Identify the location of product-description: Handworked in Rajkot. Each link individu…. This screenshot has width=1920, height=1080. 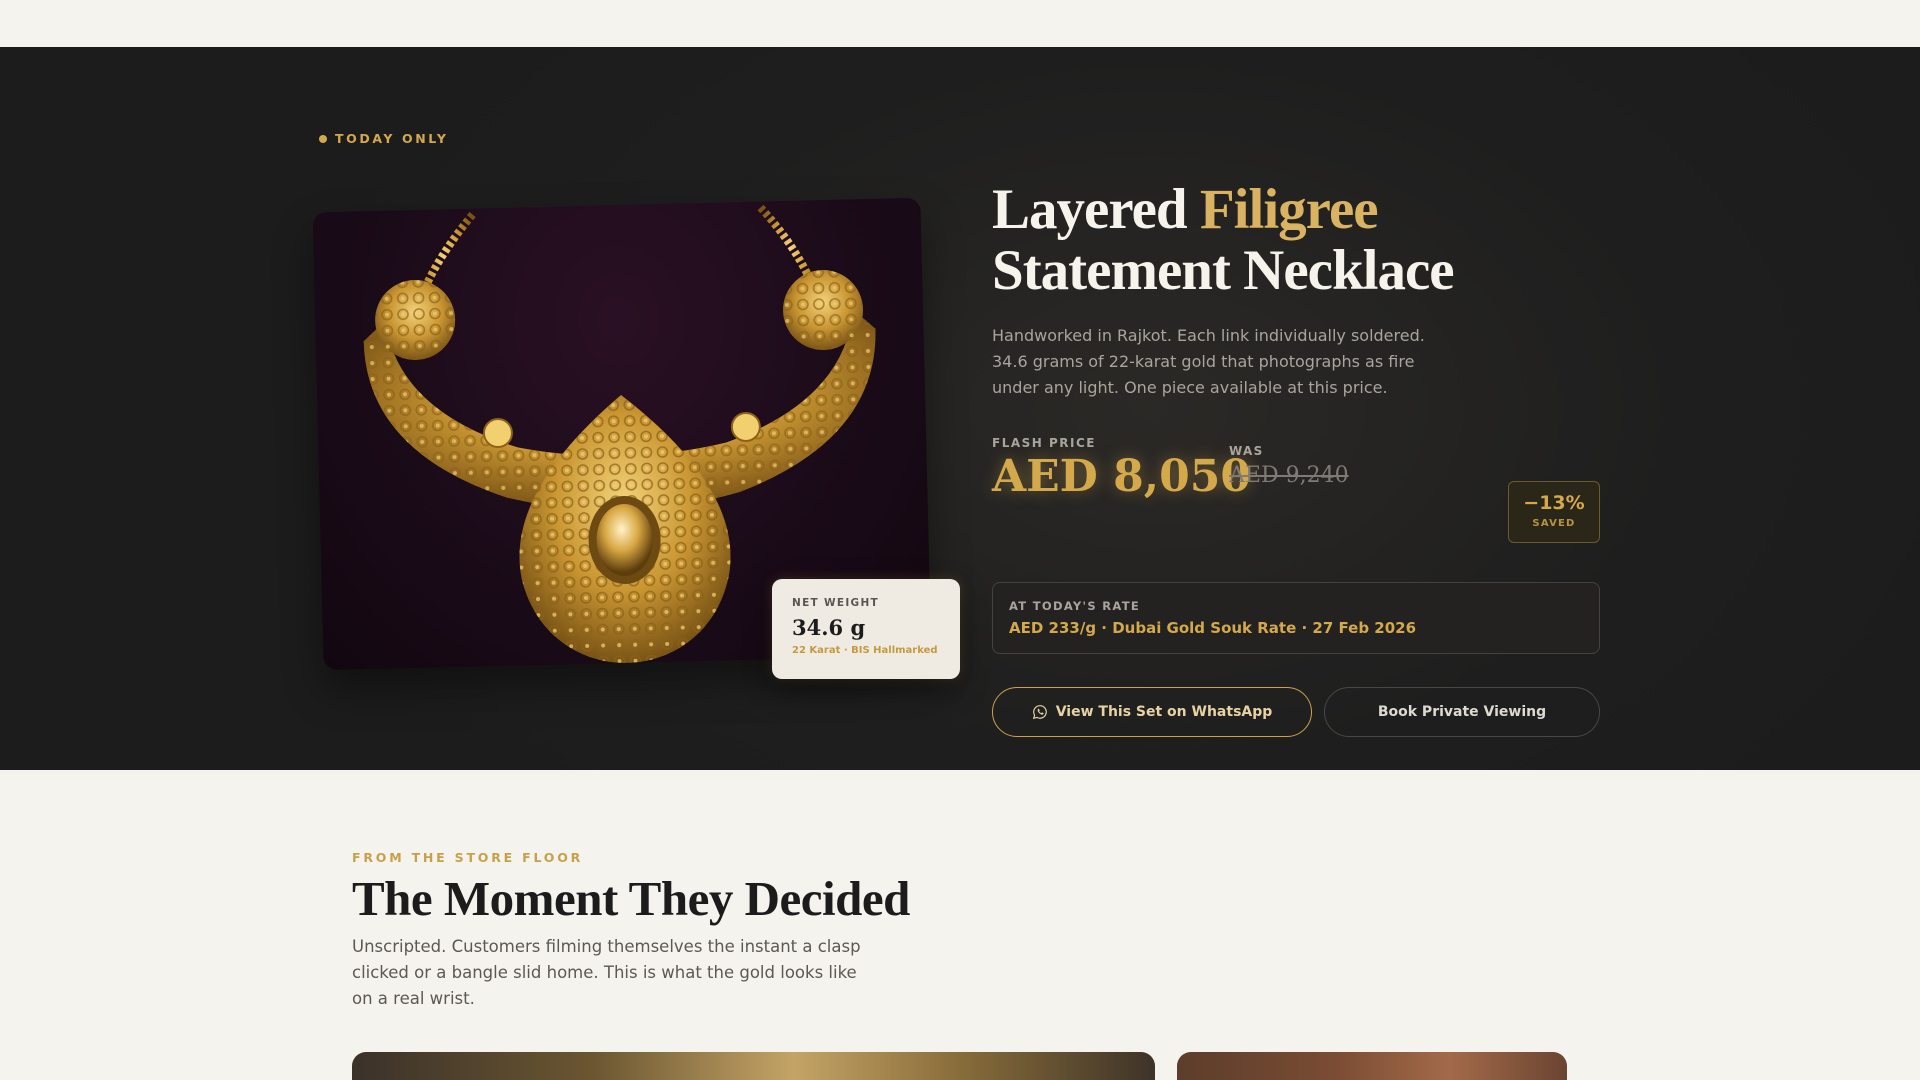
(1208, 361).